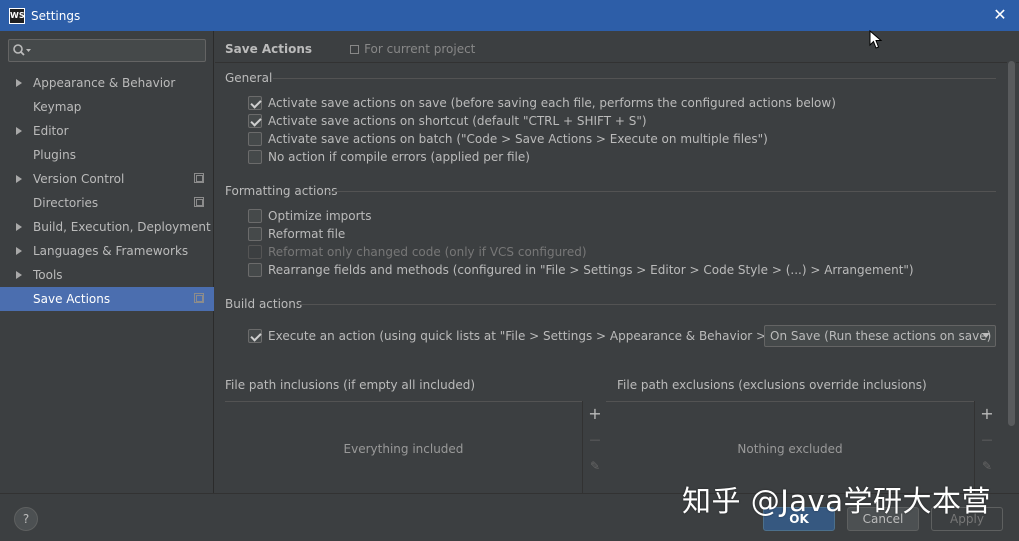 This screenshot has width=1019, height=541. What do you see at coordinates (790, 449) in the screenshot?
I see `exclusions-empty-text: Nothing excluded` at bounding box center [790, 449].